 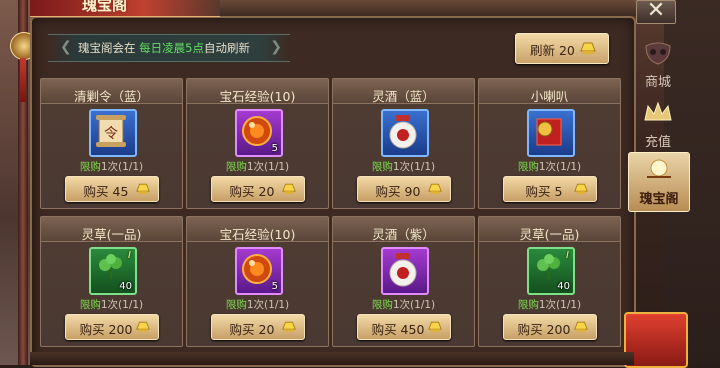 What do you see at coordinates (66, 47) in the screenshot?
I see `chevron-left-icon: ❮` at bounding box center [66, 47].